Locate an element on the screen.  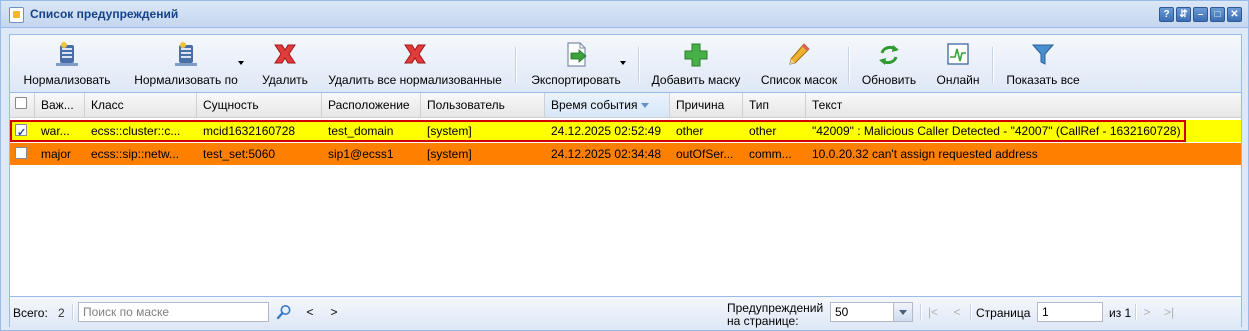
column-text: Текст is located at coordinates (1023, 105).